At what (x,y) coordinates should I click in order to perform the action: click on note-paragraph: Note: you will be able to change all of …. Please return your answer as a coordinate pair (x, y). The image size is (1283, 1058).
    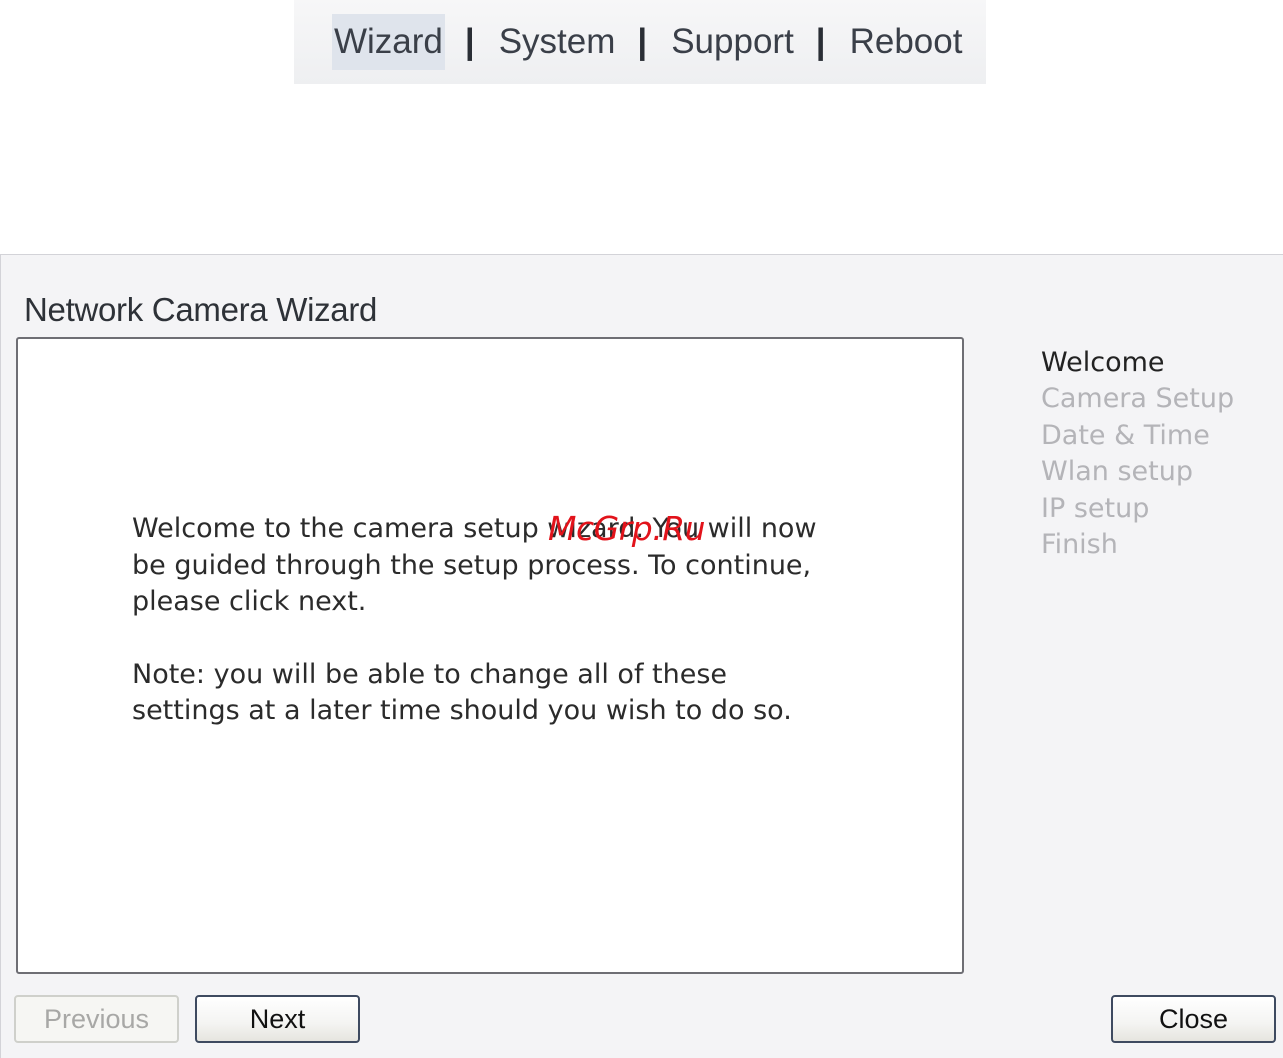
    Looking at the image, I should click on (462, 692).